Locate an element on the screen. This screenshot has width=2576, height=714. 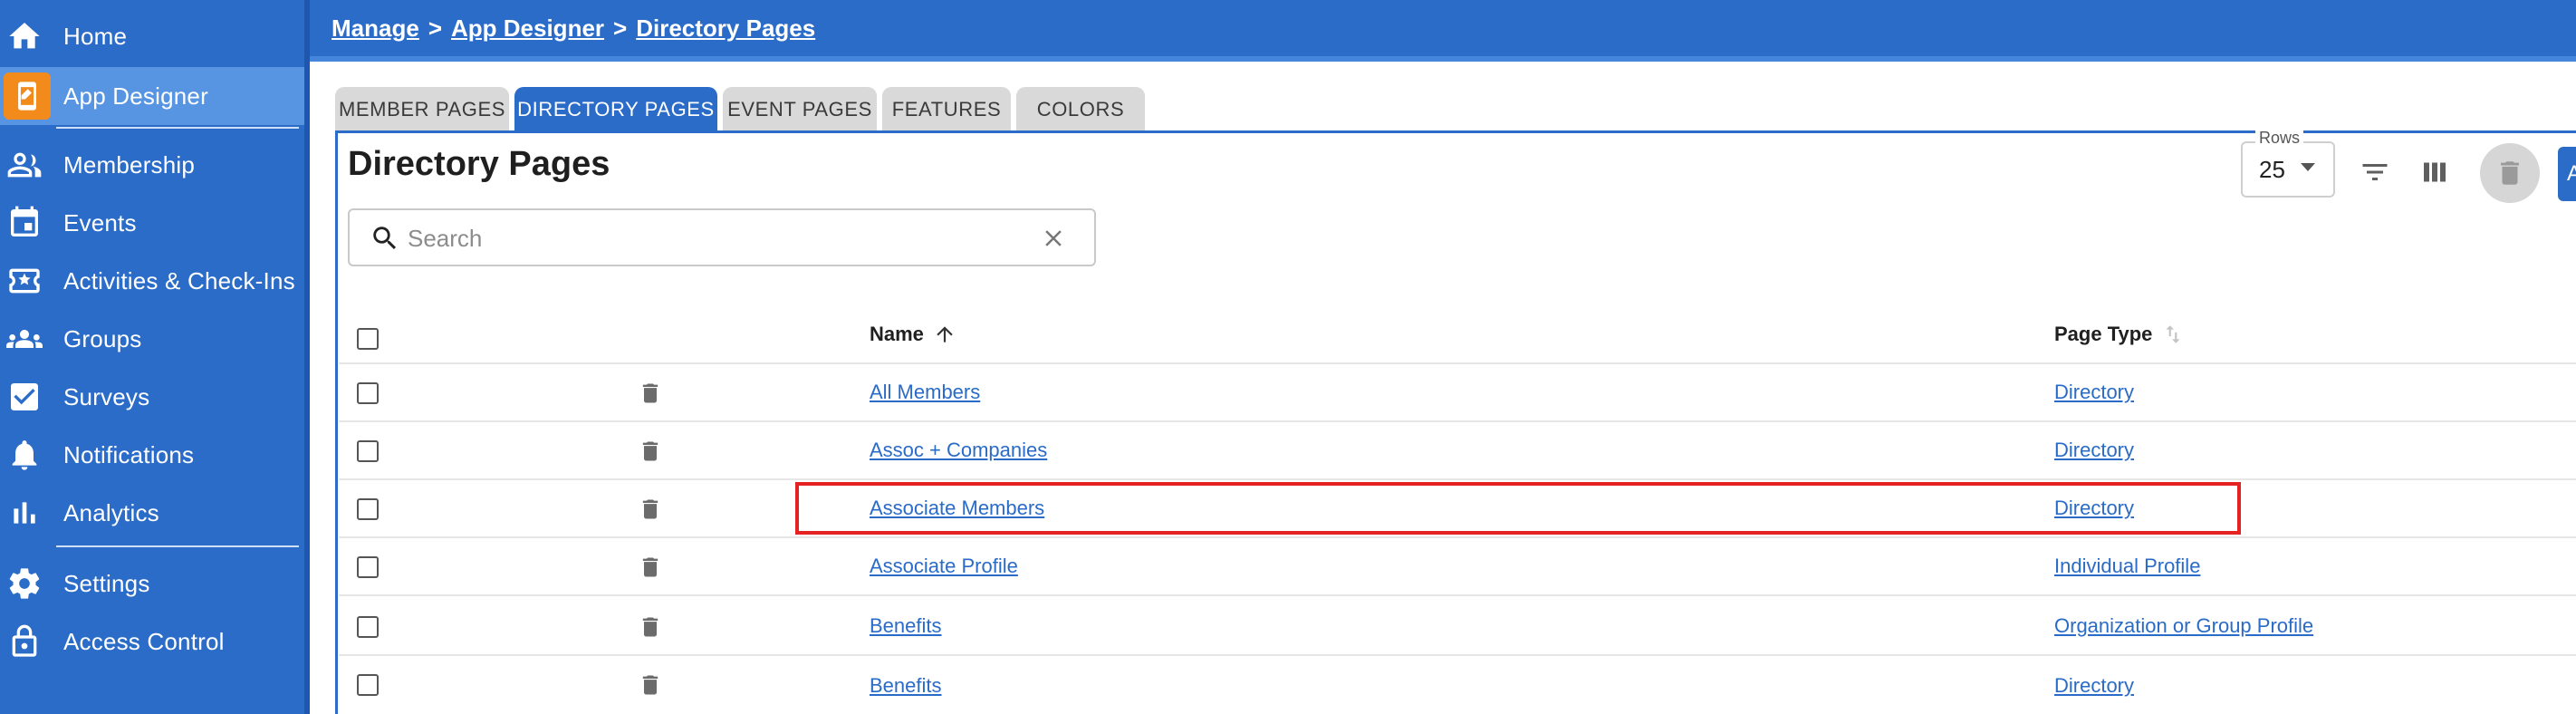
calendar-icon is located at coordinates (24, 223).